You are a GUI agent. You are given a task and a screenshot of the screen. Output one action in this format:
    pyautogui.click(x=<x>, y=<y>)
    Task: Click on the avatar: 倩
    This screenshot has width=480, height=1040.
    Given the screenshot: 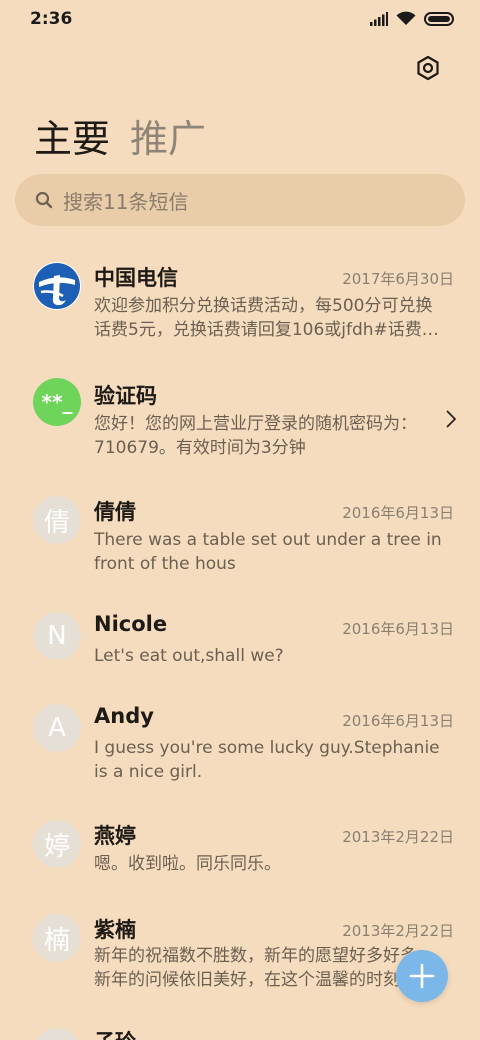 What is the action you would take?
    pyautogui.click(x=57, y=520)
    